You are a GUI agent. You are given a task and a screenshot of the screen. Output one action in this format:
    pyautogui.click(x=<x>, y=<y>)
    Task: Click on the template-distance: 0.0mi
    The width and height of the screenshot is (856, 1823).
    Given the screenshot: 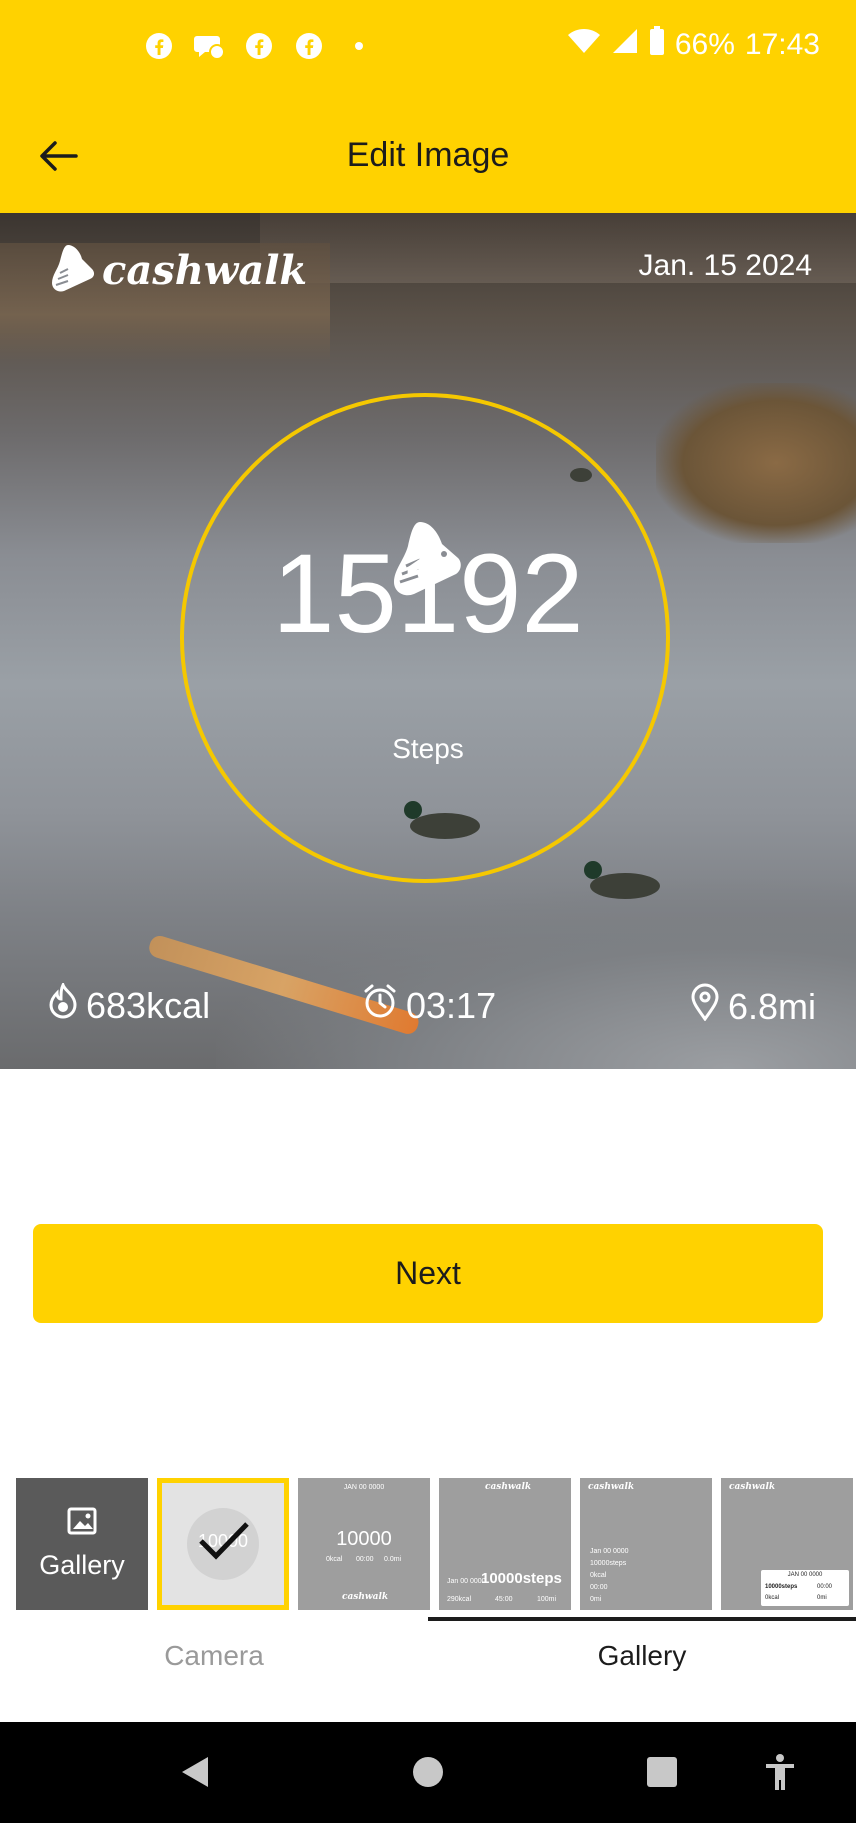 What is the action you would take?
    pyautogui.click(x=393, y=1559)
    